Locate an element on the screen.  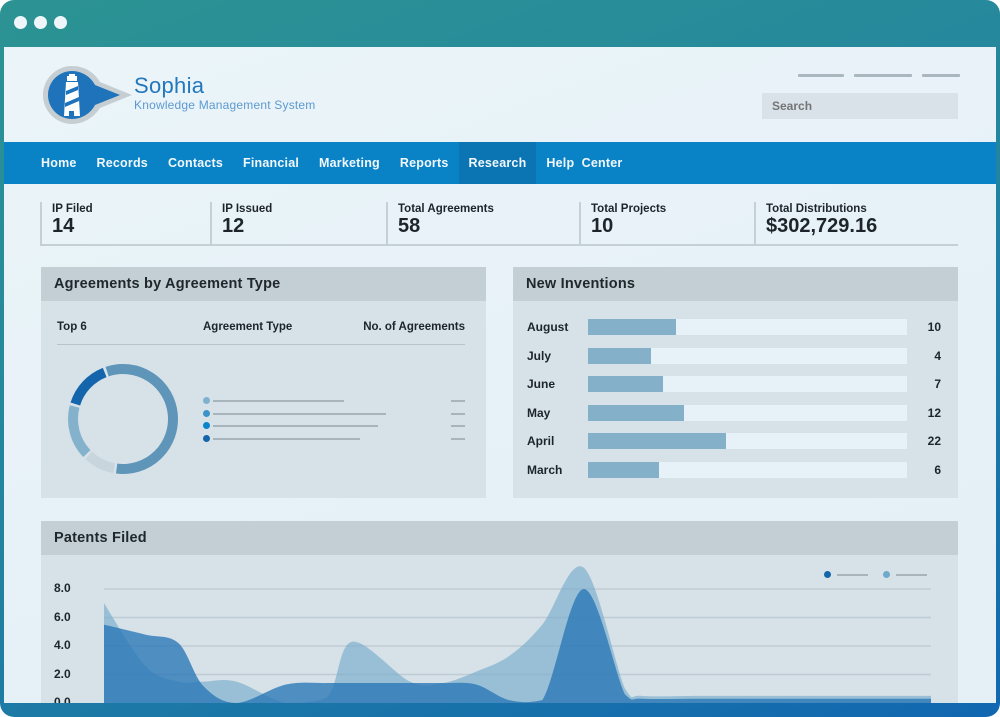
column-header: Agreement Type is located at coordinates (247, 327).